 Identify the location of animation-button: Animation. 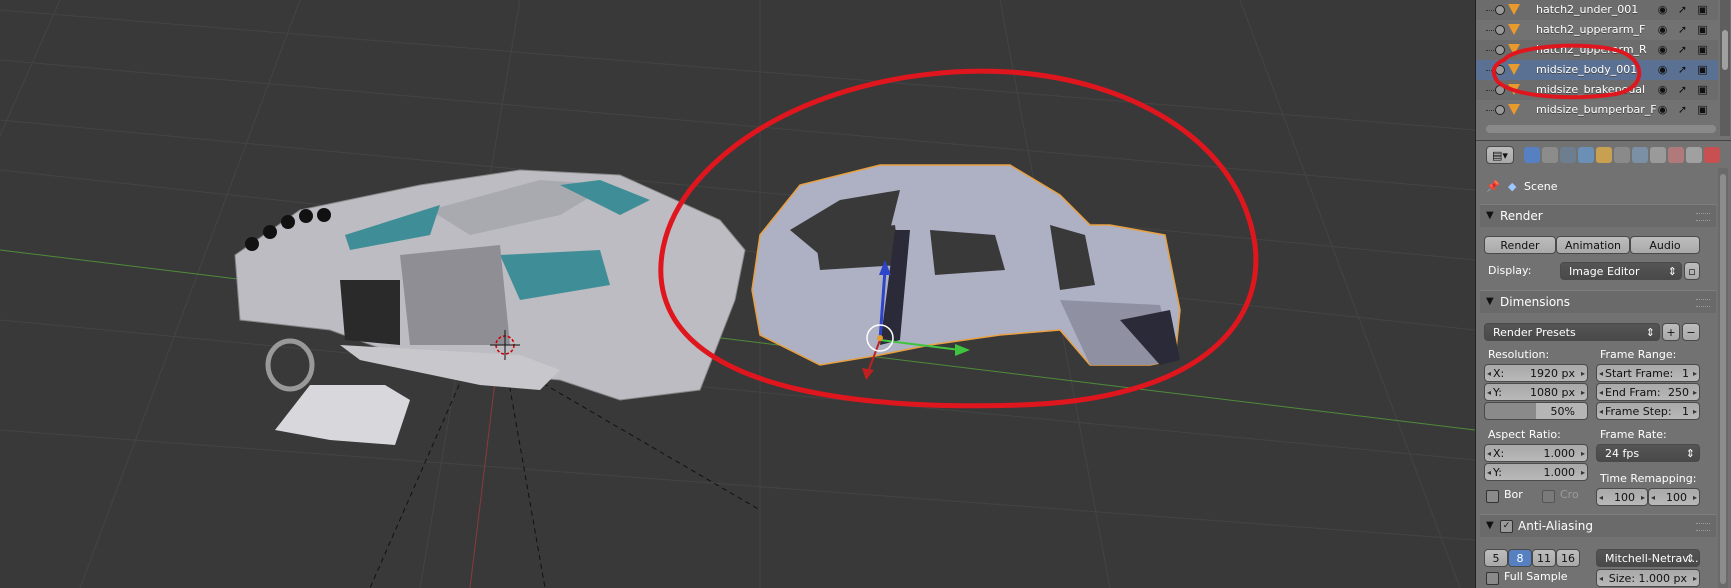
(1593, 245).